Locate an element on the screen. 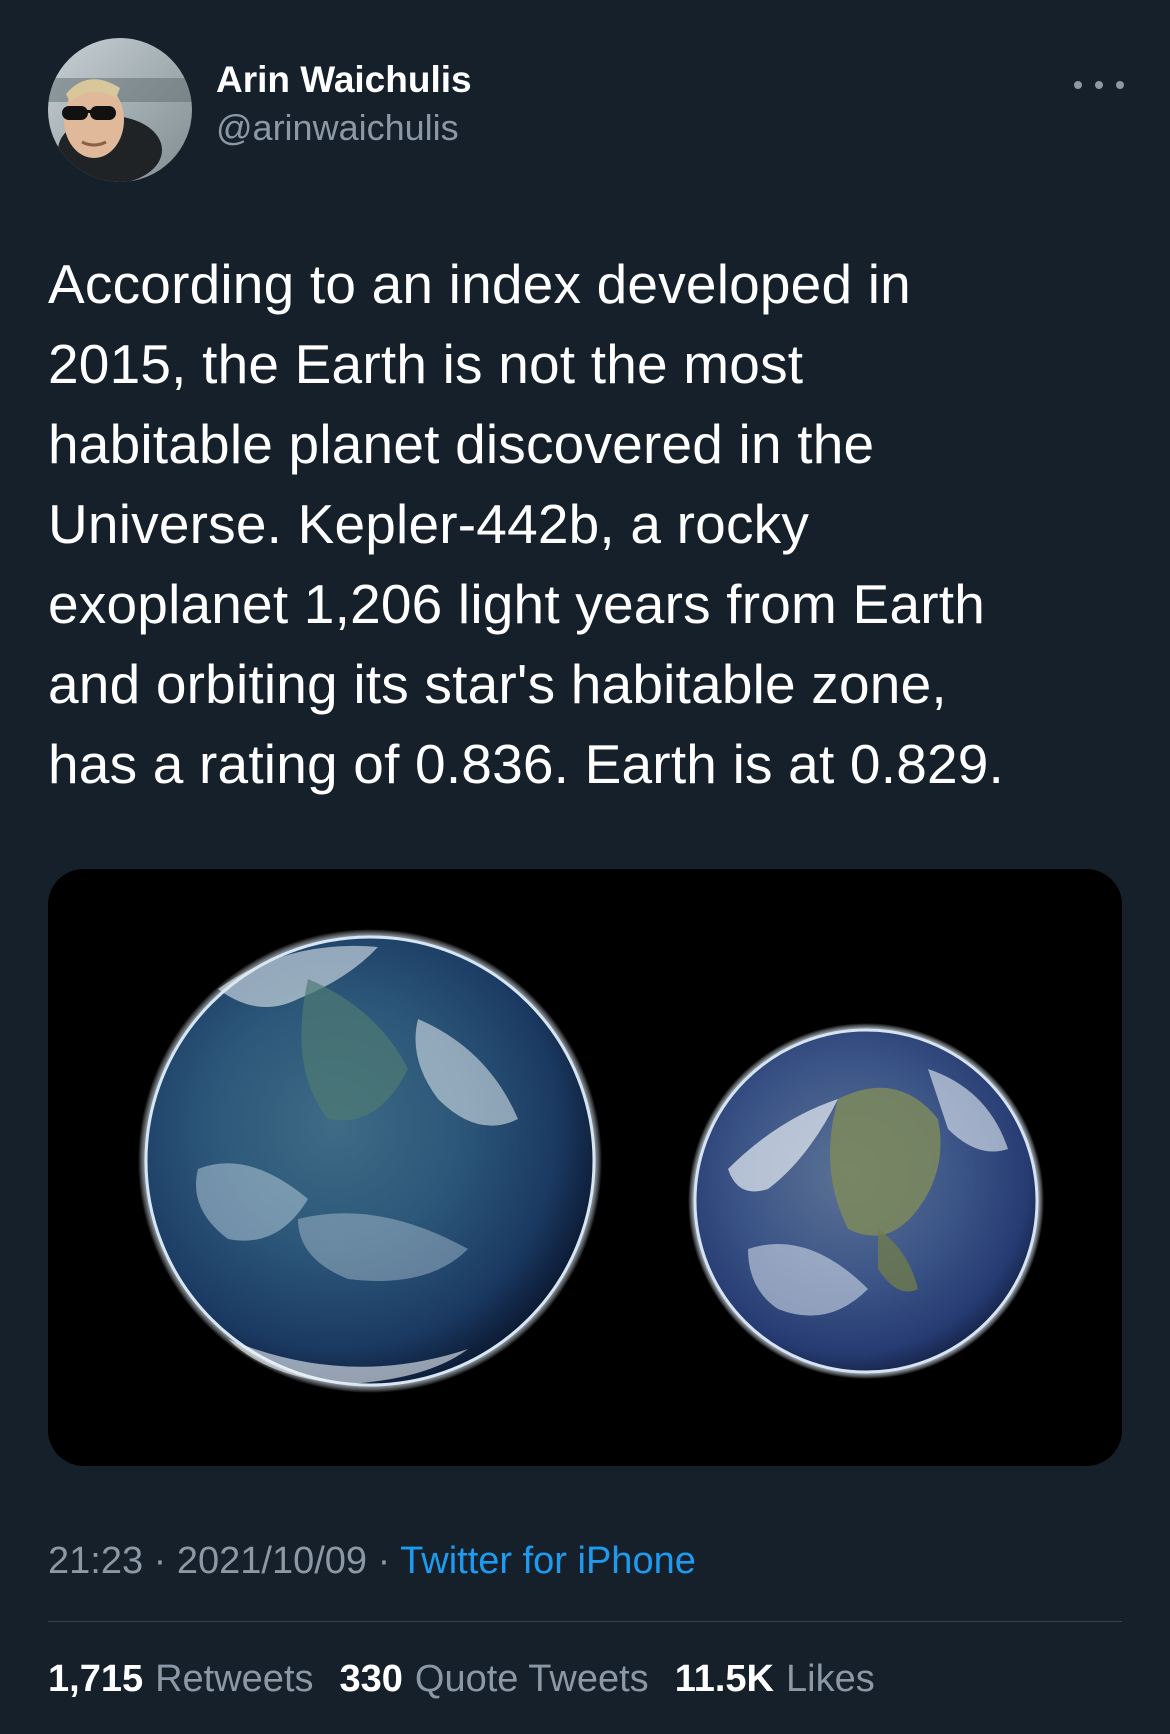  tweet-meta: 21:23 · 2021/10/09 · Twitter for iPhone is located at coordinates (372, 1561).